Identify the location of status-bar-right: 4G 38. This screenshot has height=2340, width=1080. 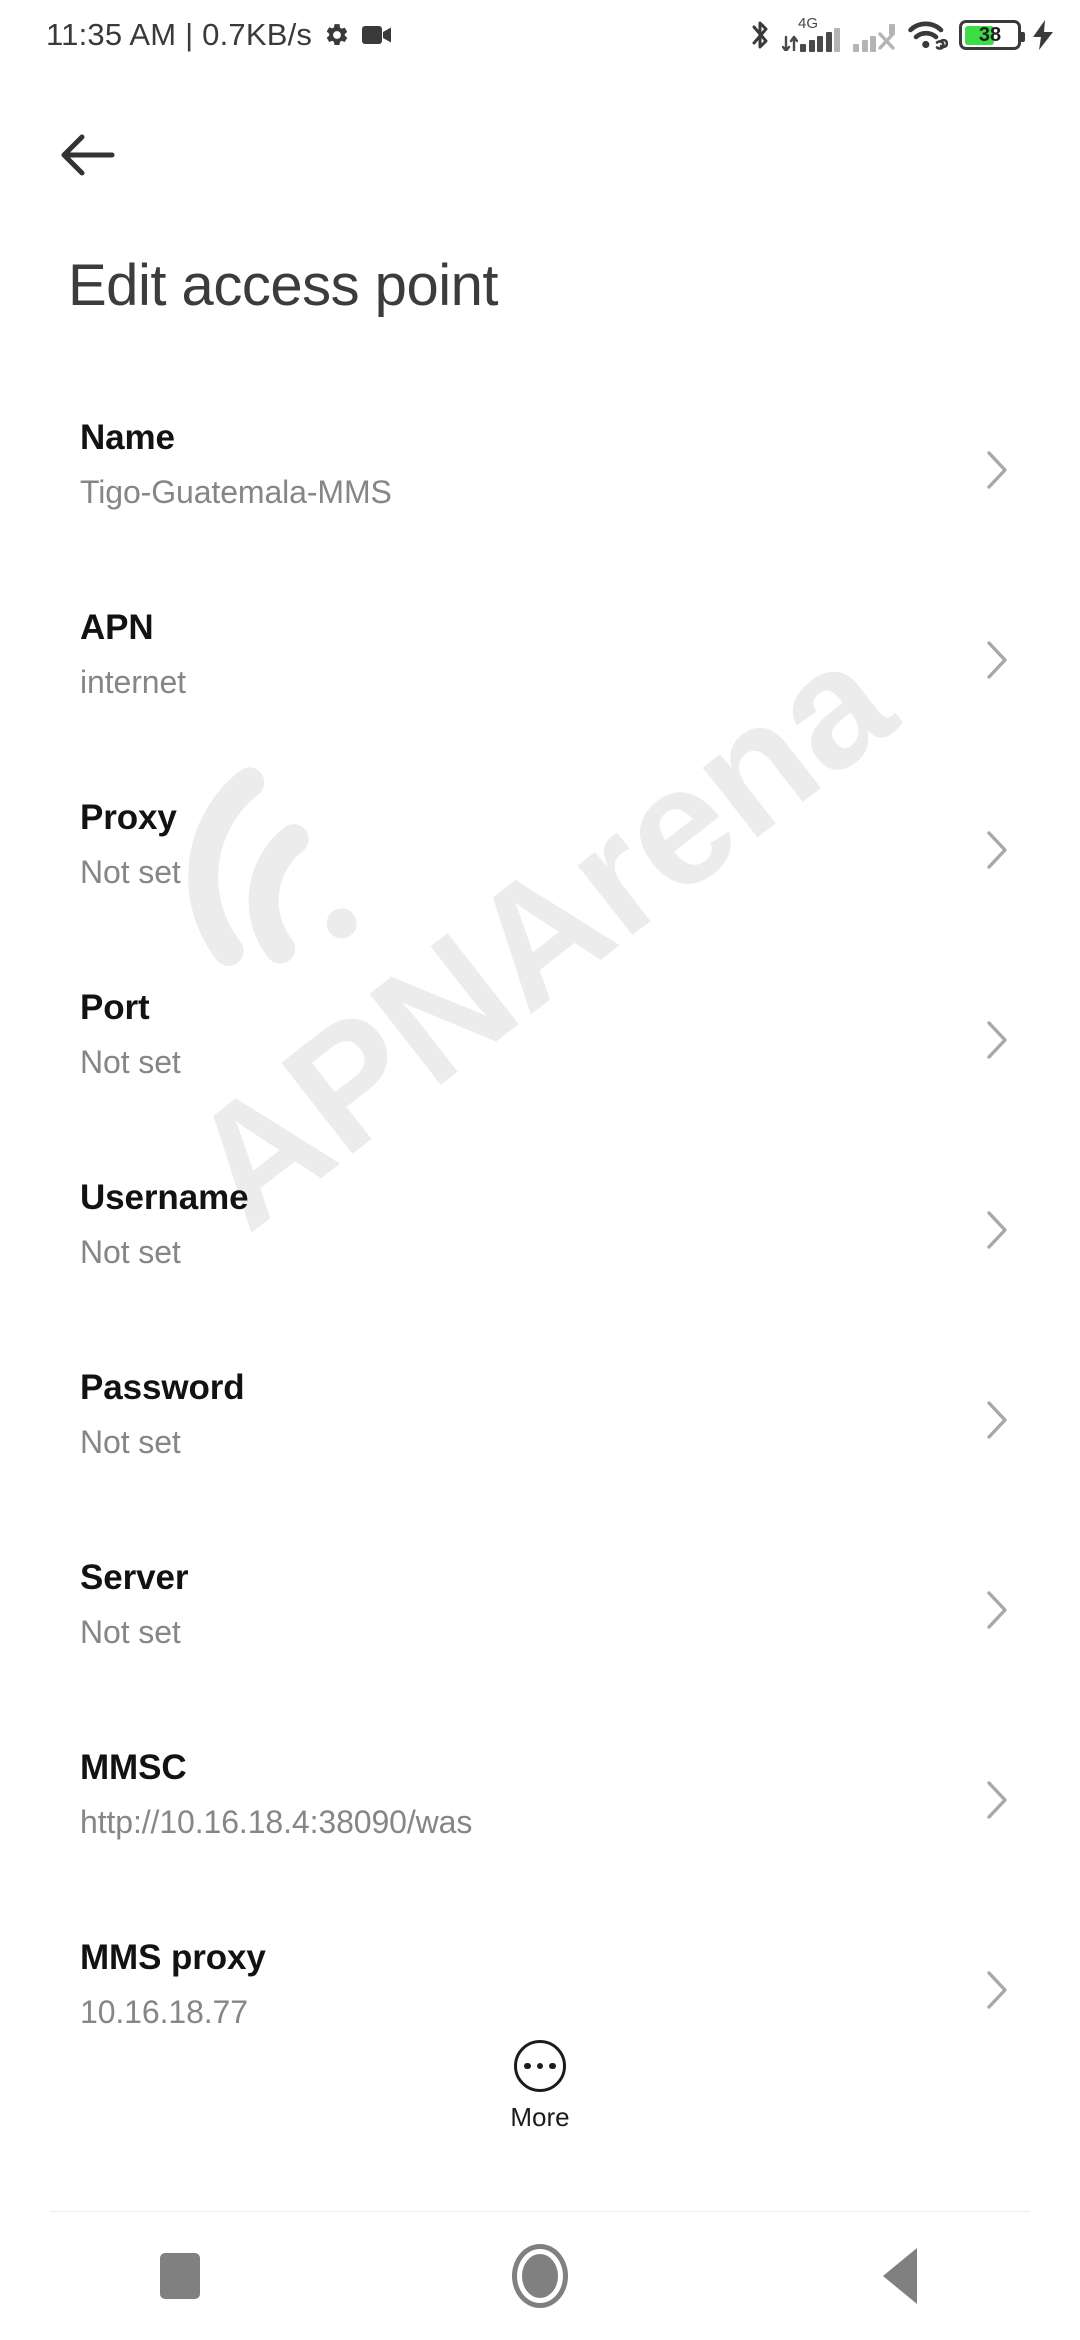
(901, 33).